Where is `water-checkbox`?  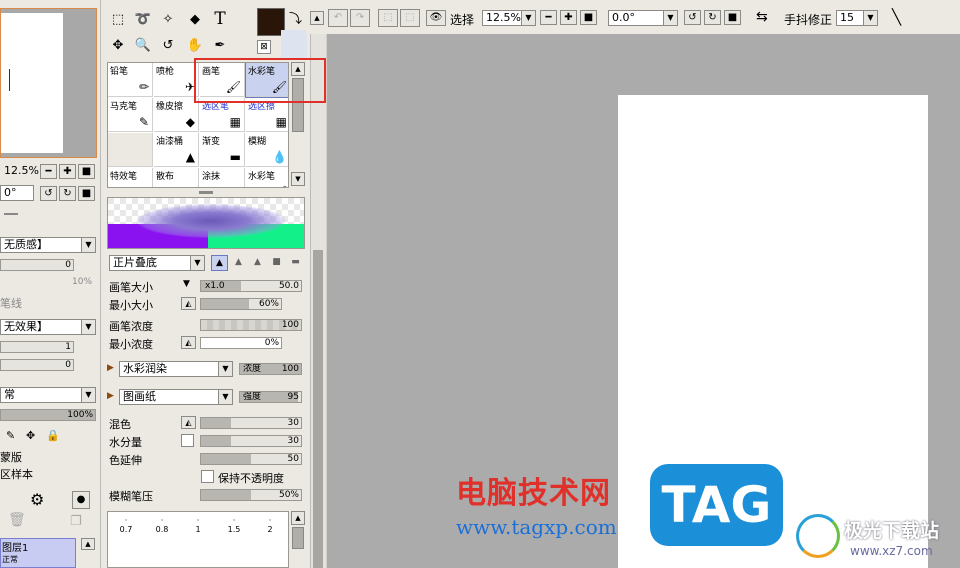 water-checkbox is located at coordinates (187, 440).